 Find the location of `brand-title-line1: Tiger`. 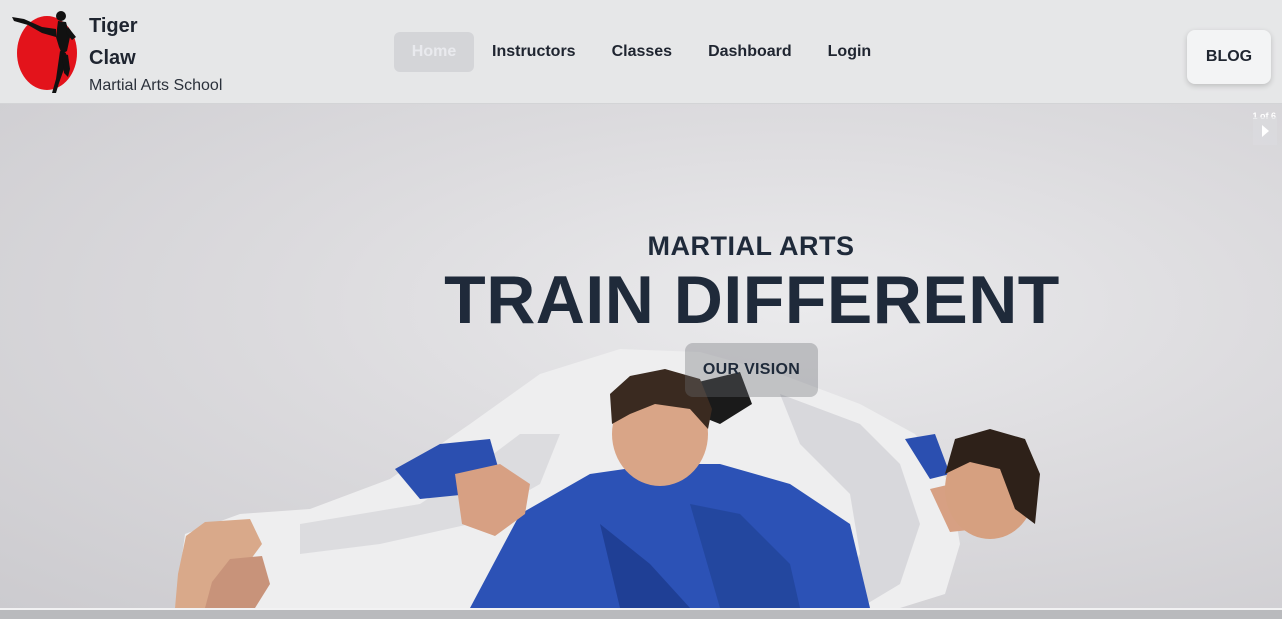

brand-title-line1: Tiger is located at coordinates (113, 26).